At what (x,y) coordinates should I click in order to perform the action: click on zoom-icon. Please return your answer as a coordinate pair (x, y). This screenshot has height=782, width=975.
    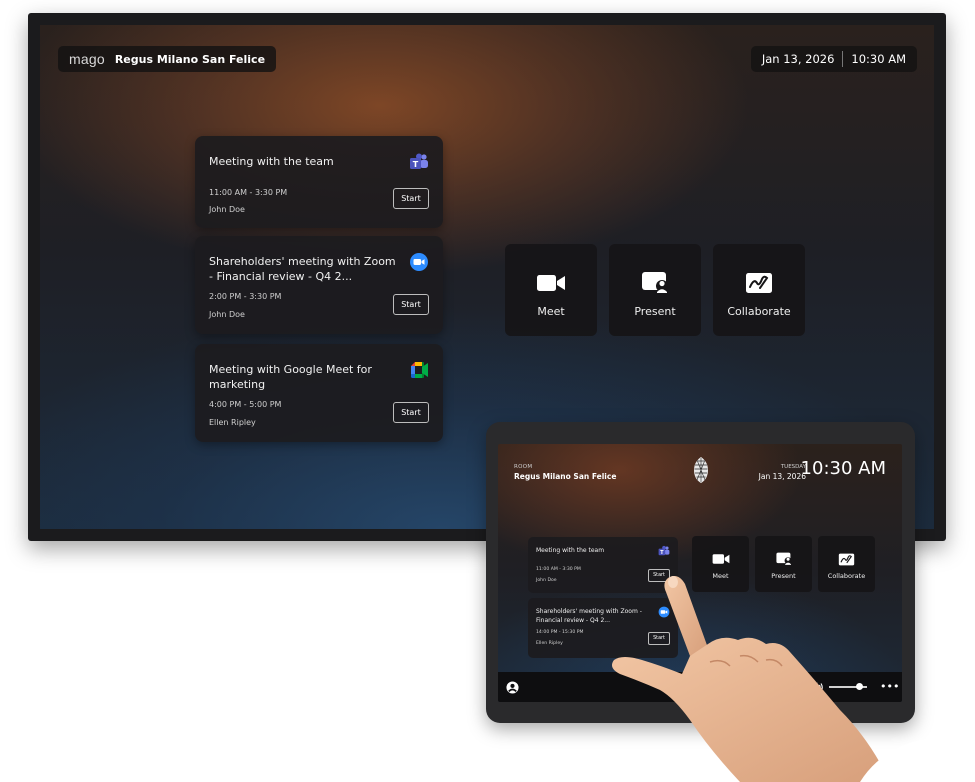
    Looking at the image, I should click on (419, 262).